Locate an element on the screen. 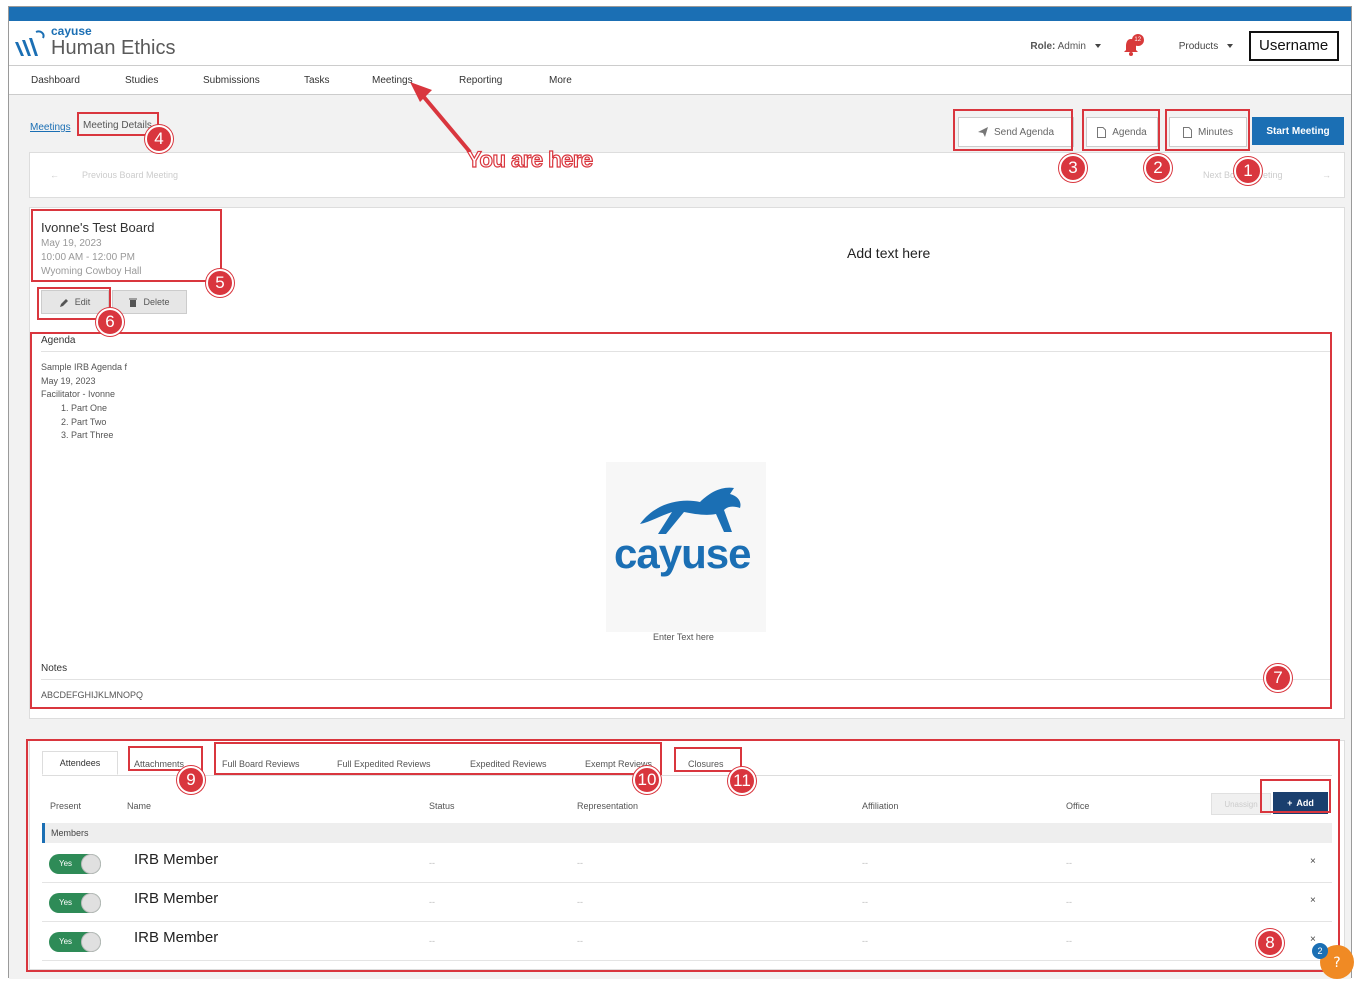  meeting-title: Ivonne's Test Board is located at coordinates (98, 227).